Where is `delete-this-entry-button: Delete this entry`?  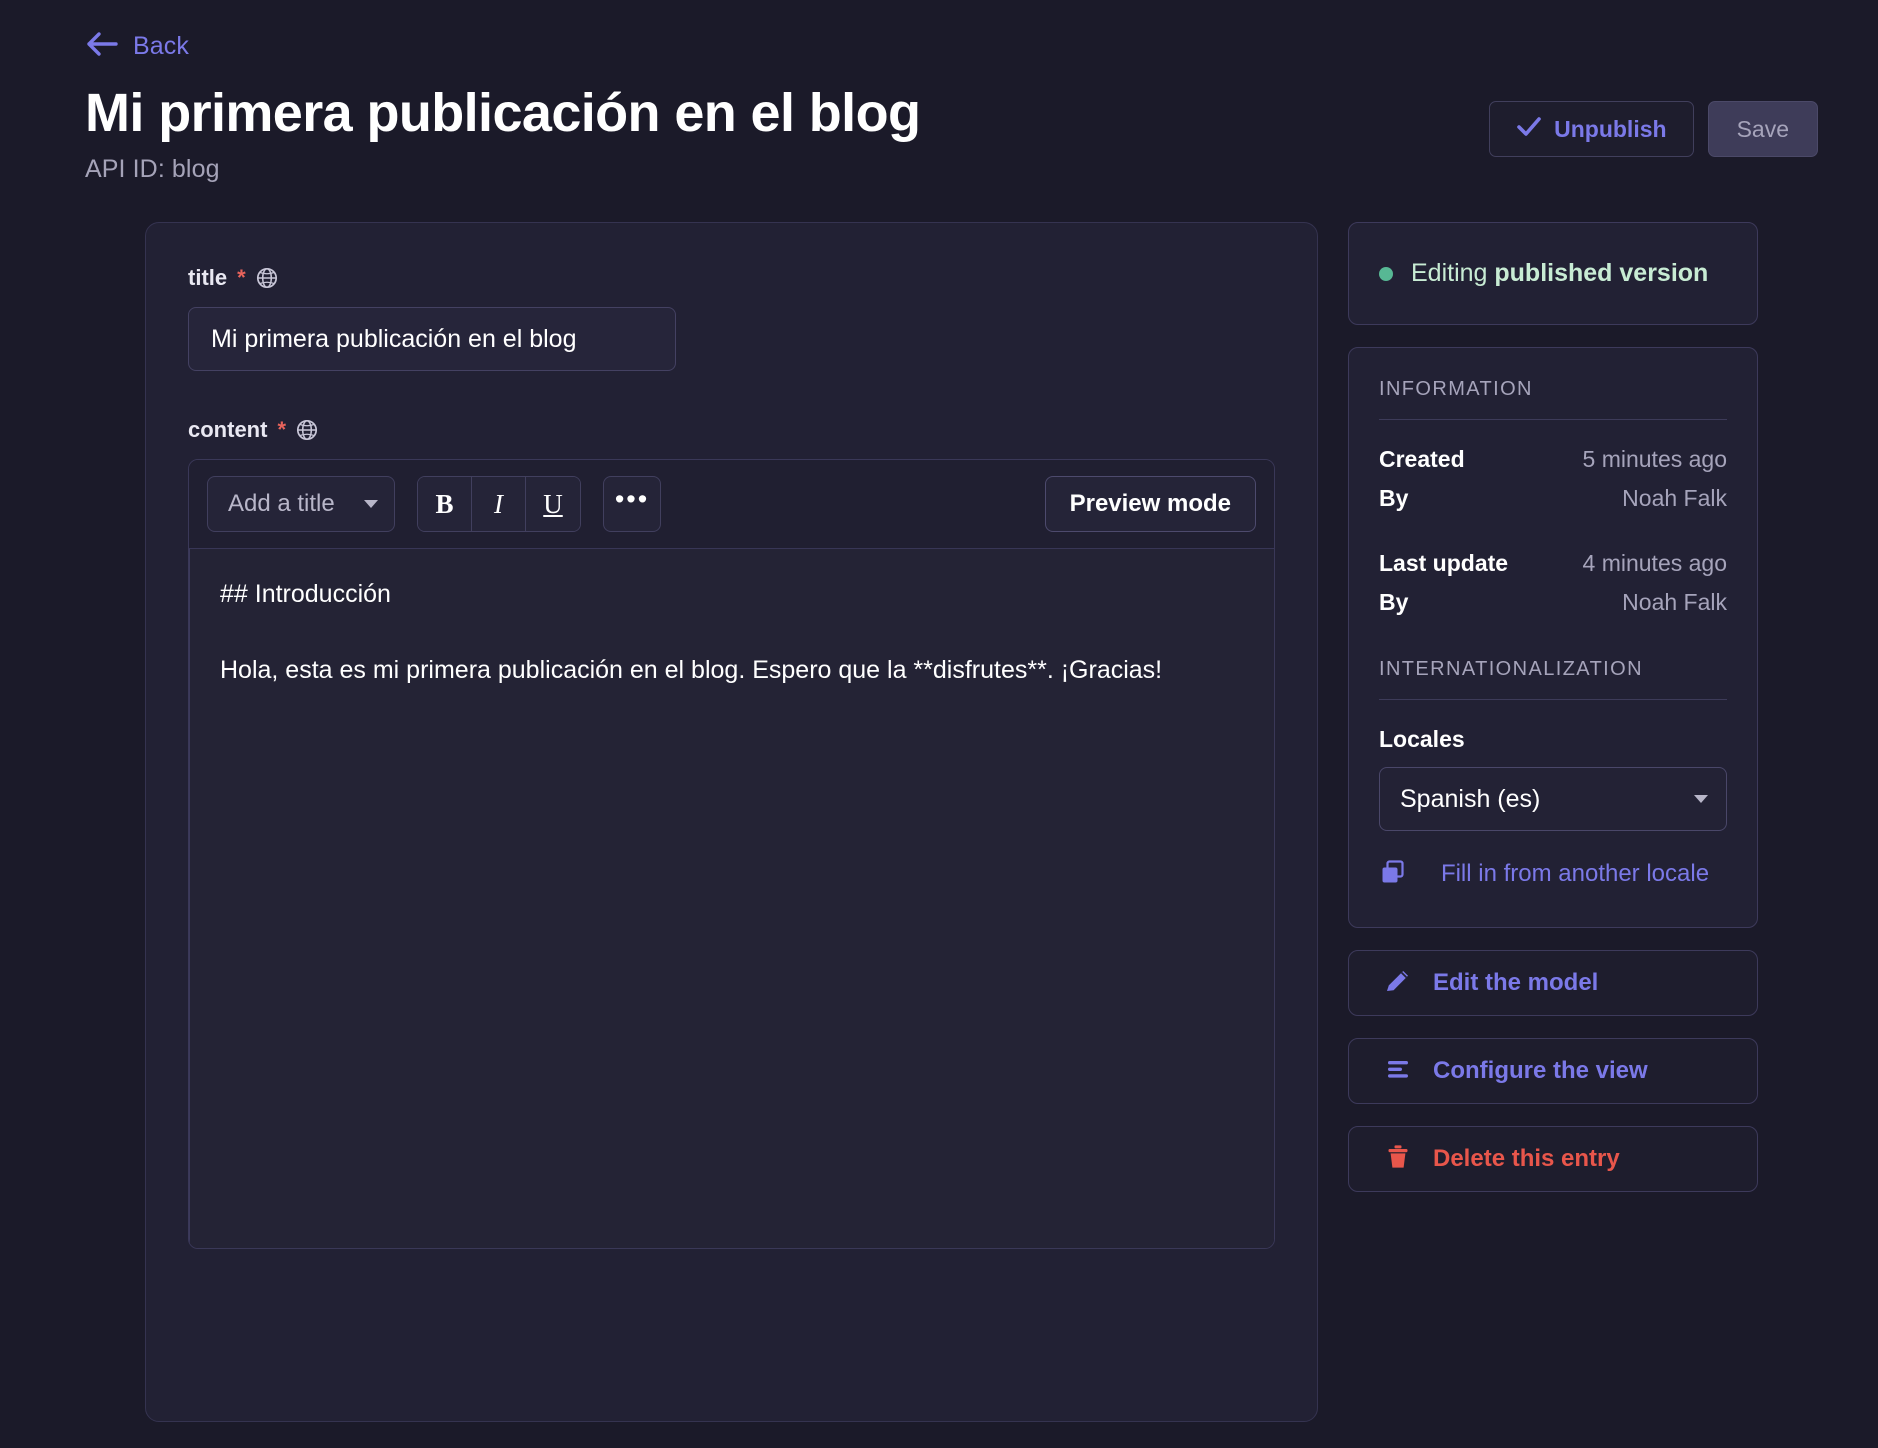
delete-this-entry-button: Delete this entry is located at coordinates (1553, 1159).